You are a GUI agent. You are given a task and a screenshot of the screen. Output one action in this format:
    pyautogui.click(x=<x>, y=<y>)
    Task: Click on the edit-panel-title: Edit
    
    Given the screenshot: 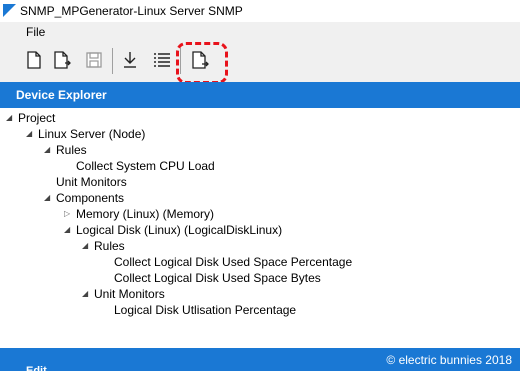 What is the action you would take?
    pyautogui.click(x=36, y=371)
    